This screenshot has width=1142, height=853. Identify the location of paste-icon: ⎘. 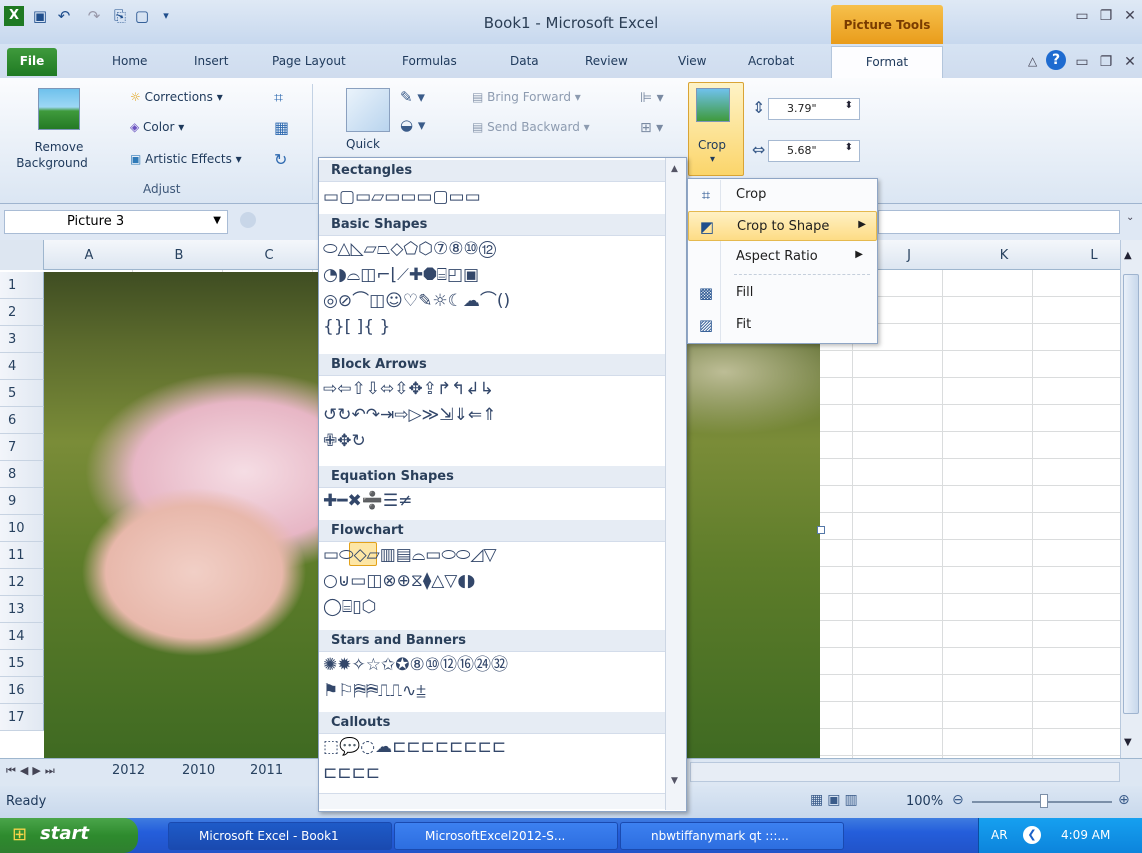
(120, 16).